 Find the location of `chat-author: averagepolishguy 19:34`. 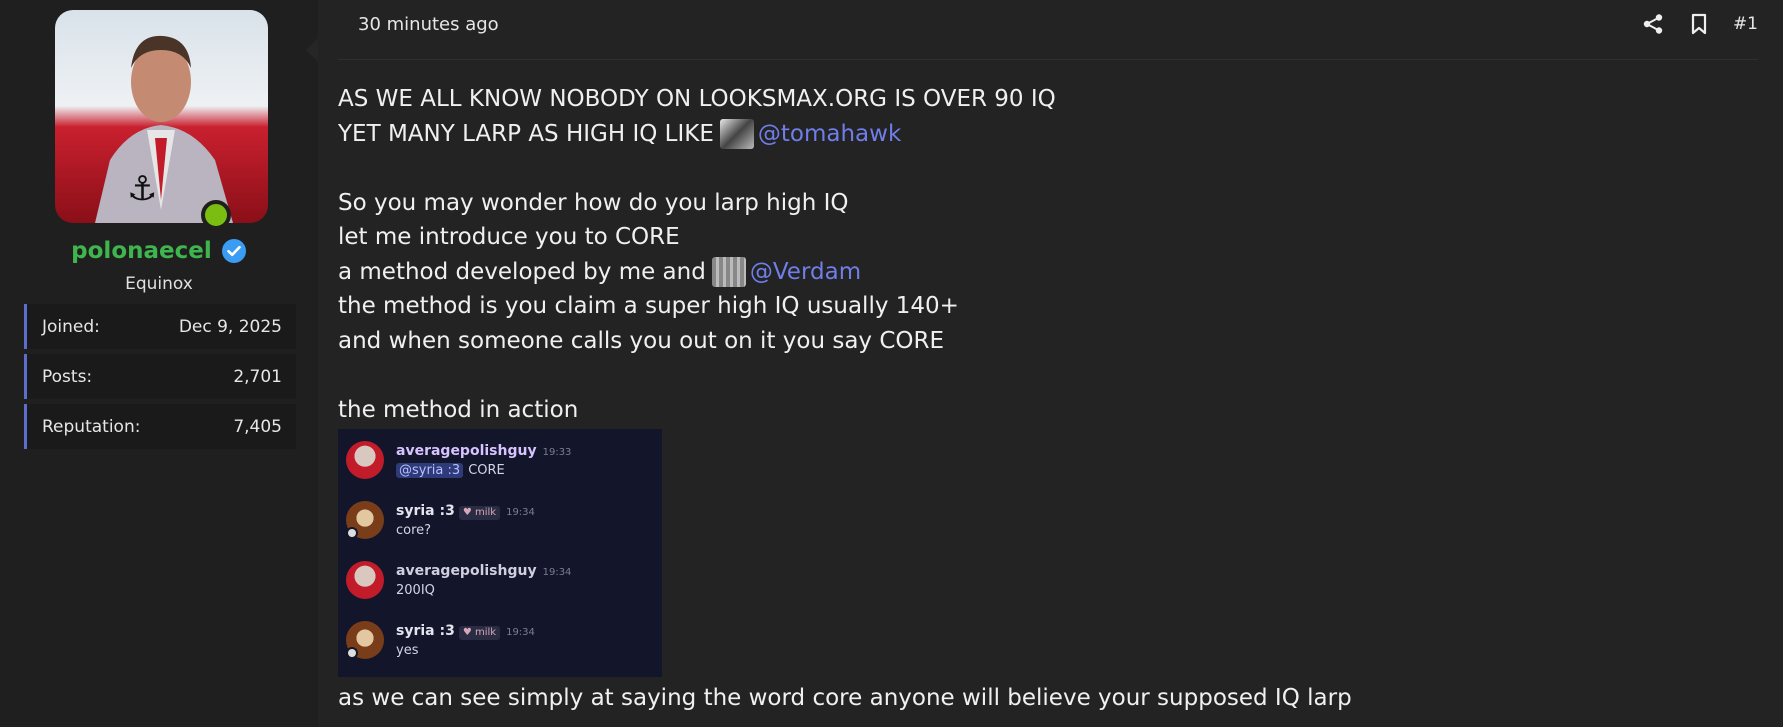

chat-author: averagepolishguy 19:34 is located at coordinates (483, 572).